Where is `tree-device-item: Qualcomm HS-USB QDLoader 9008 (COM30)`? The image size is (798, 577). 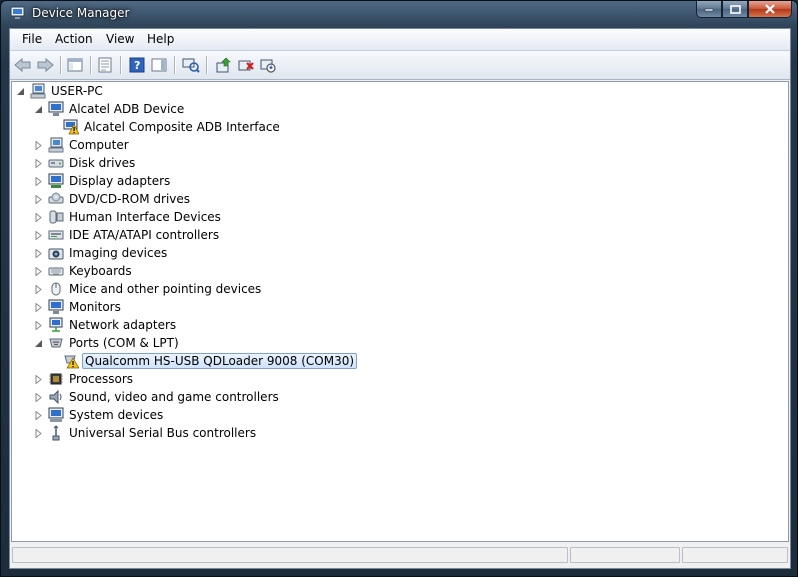 tree-device-item: Qualcomm HS-USB QDLoader 9008 (COM30) is located at coordinates (210, 361).